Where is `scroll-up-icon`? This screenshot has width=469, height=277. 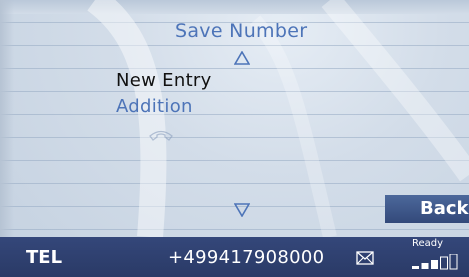 scroll-up-icon is located at coordinates (242, 59).